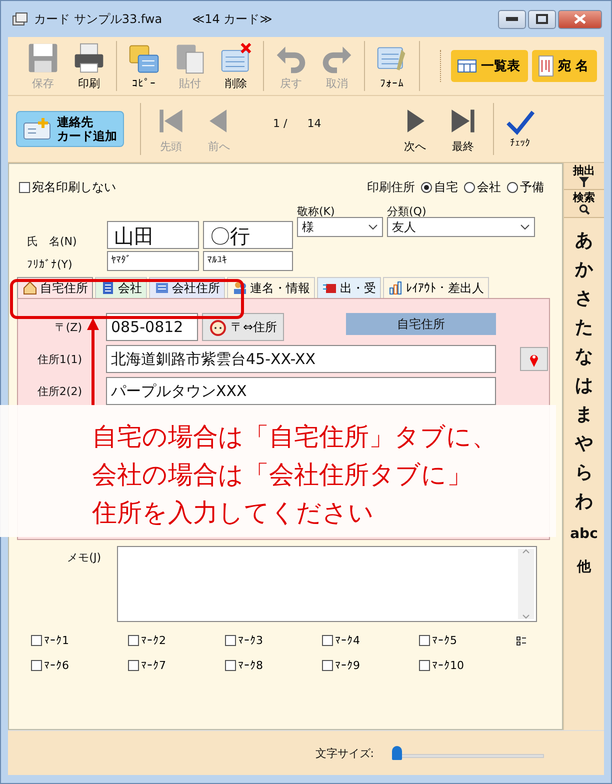 The image size is (612, 784). Describe the element at coordinates (68, 327) in the screenshot. I see `zip-label: 〒(Z)` at that location.